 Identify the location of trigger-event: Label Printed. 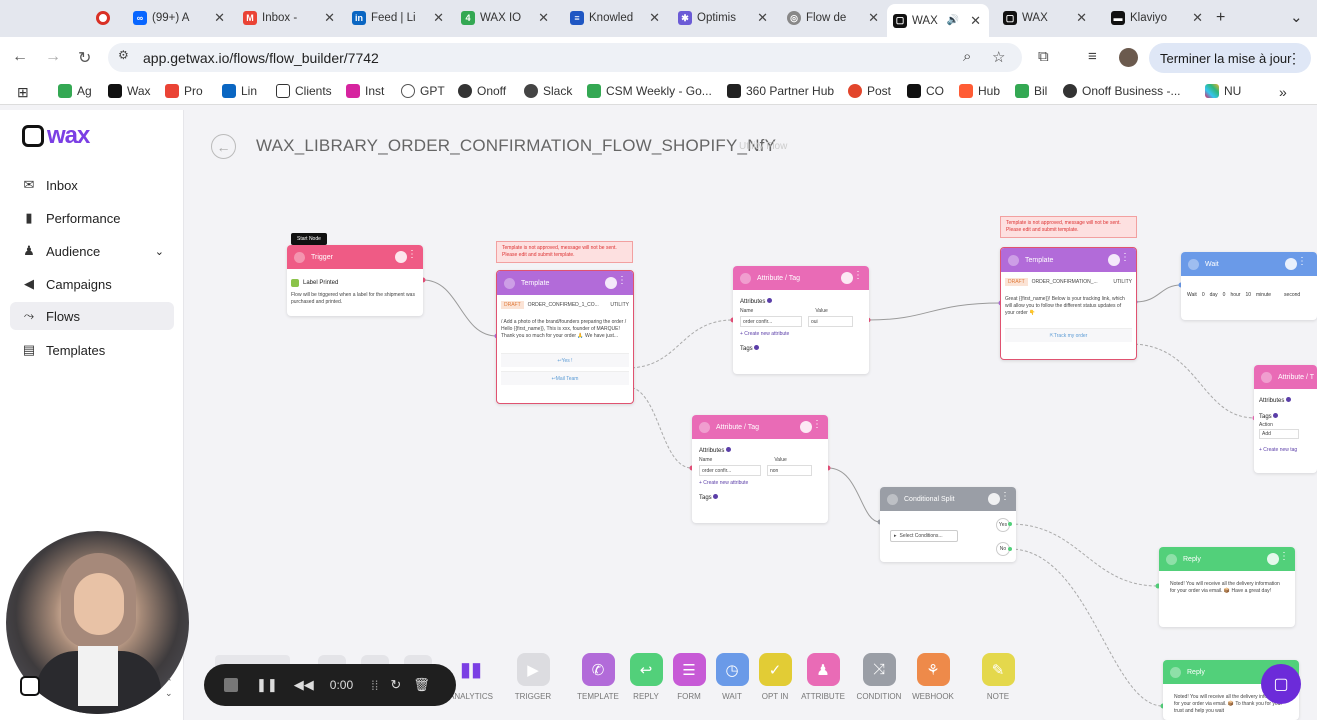
(355, 283).